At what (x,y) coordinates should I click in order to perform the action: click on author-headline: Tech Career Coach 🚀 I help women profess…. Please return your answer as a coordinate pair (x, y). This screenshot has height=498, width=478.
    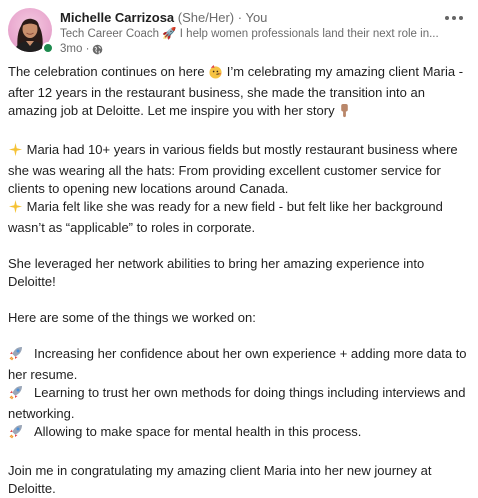
    Looking at the image, I should click on (252, 34).